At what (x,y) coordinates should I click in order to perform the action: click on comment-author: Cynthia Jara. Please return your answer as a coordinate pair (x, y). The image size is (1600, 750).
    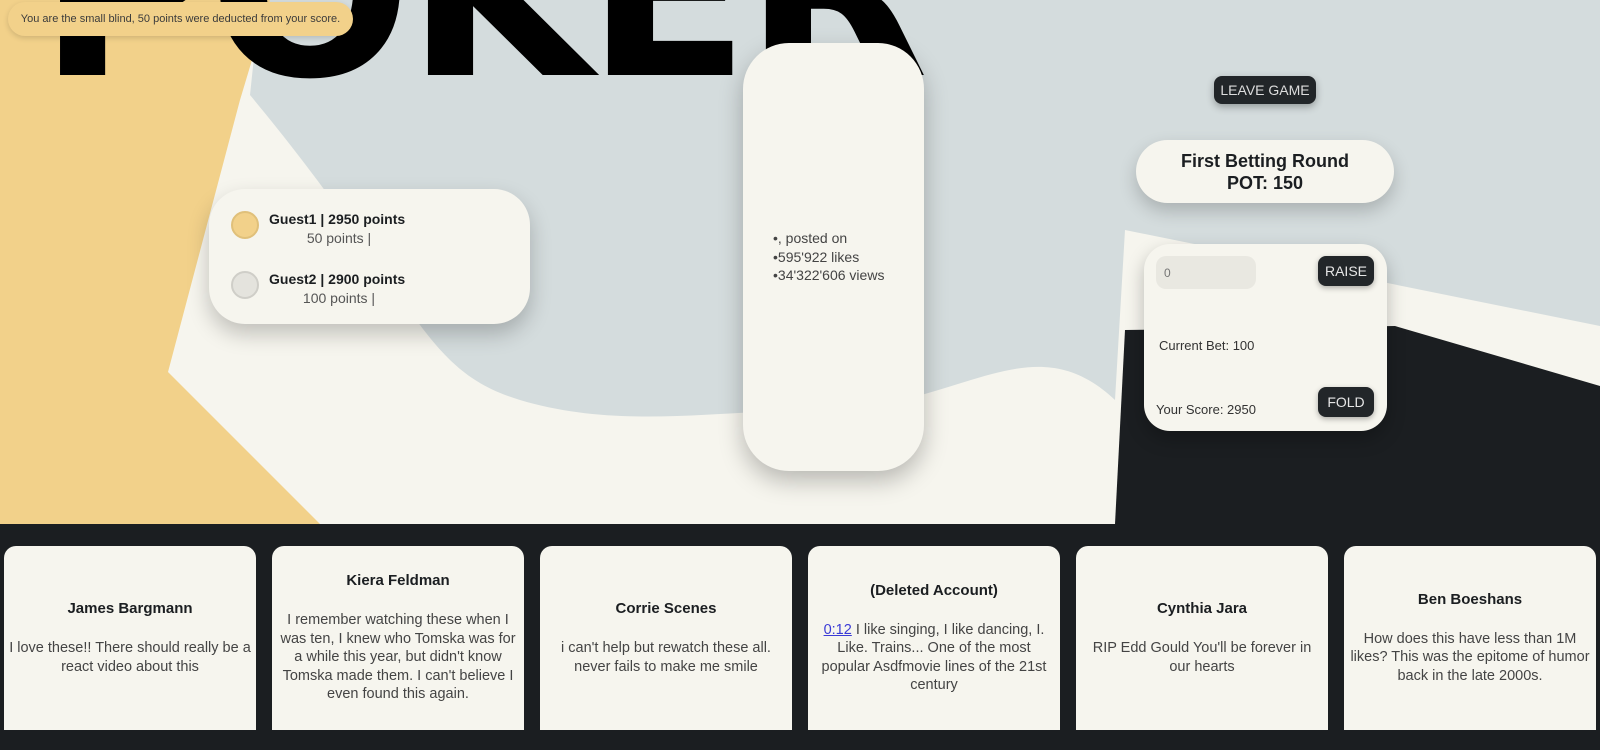
    Looking at the image, I should click on (1202, 608).